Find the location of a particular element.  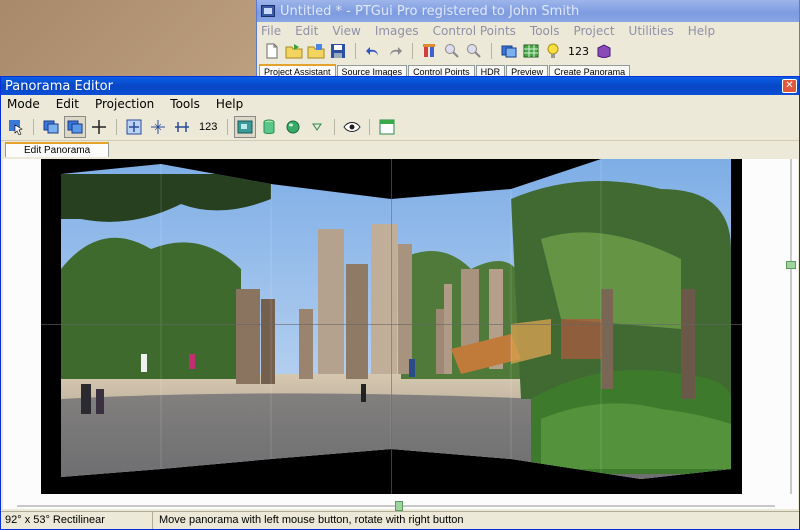

main-menu-tools: Tools is located at coordinates (545, 31).